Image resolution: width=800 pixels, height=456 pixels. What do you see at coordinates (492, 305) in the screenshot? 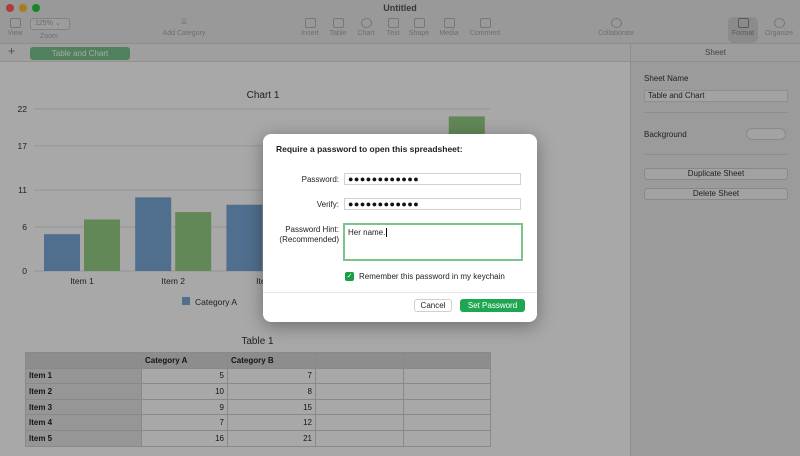
I see `set-password-button: Set Password` at bounding box center [492, 305].